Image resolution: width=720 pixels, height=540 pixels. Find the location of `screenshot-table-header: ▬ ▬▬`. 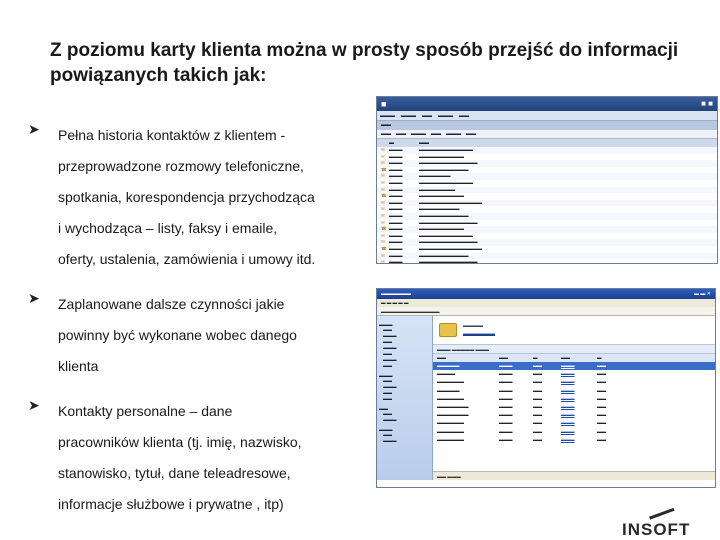

screenshot-table-header: ▬ ▬▬ is located at coordinates (547, 143).